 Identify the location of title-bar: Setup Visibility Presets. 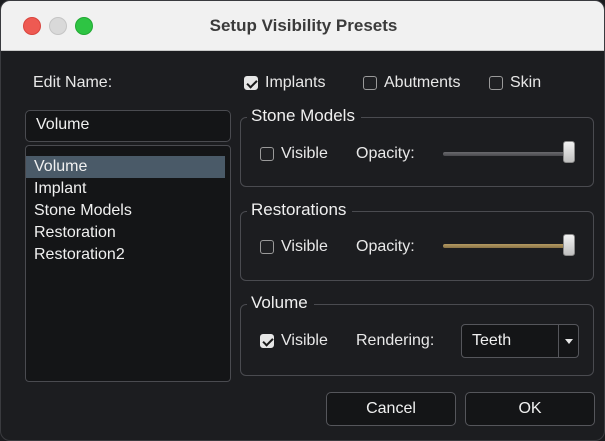
(302, 26).